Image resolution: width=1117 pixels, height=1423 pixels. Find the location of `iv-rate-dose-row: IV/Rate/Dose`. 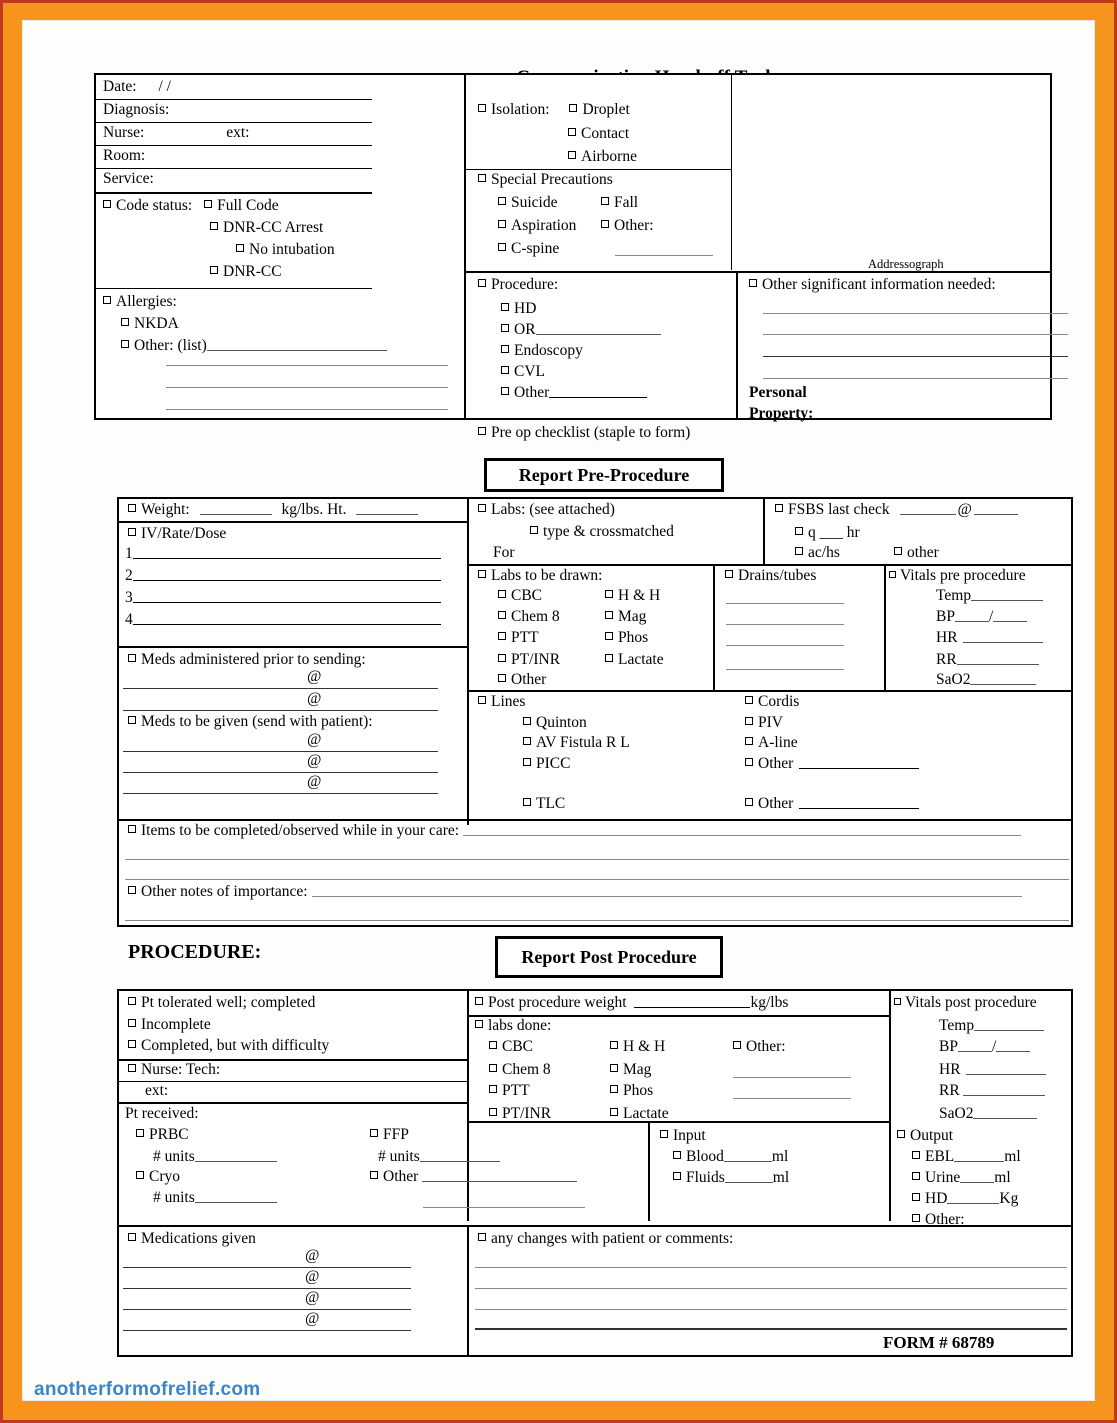

iv-rate-dose-row: IV/Rate/Dose is located at coordinates (177, 534).